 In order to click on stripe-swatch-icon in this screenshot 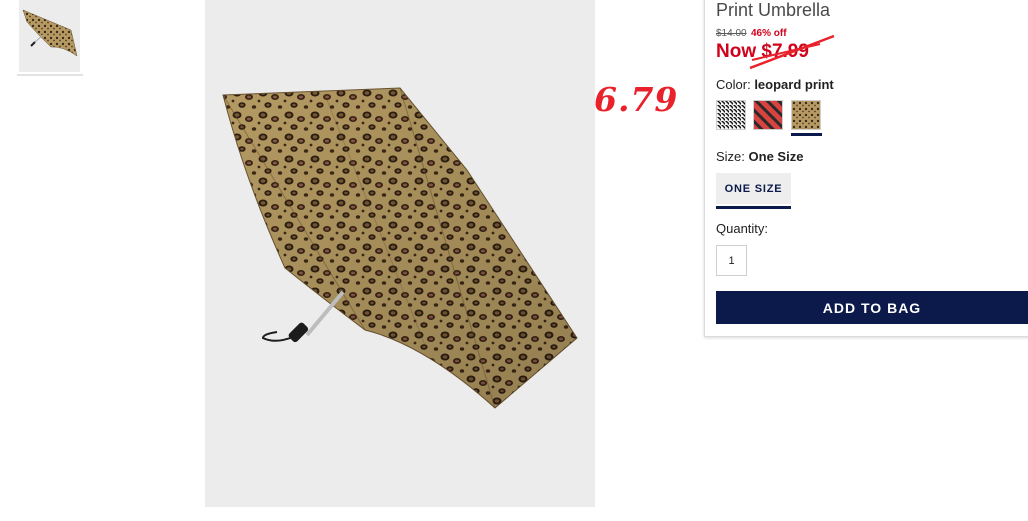, I will do `click(768, 115)`.